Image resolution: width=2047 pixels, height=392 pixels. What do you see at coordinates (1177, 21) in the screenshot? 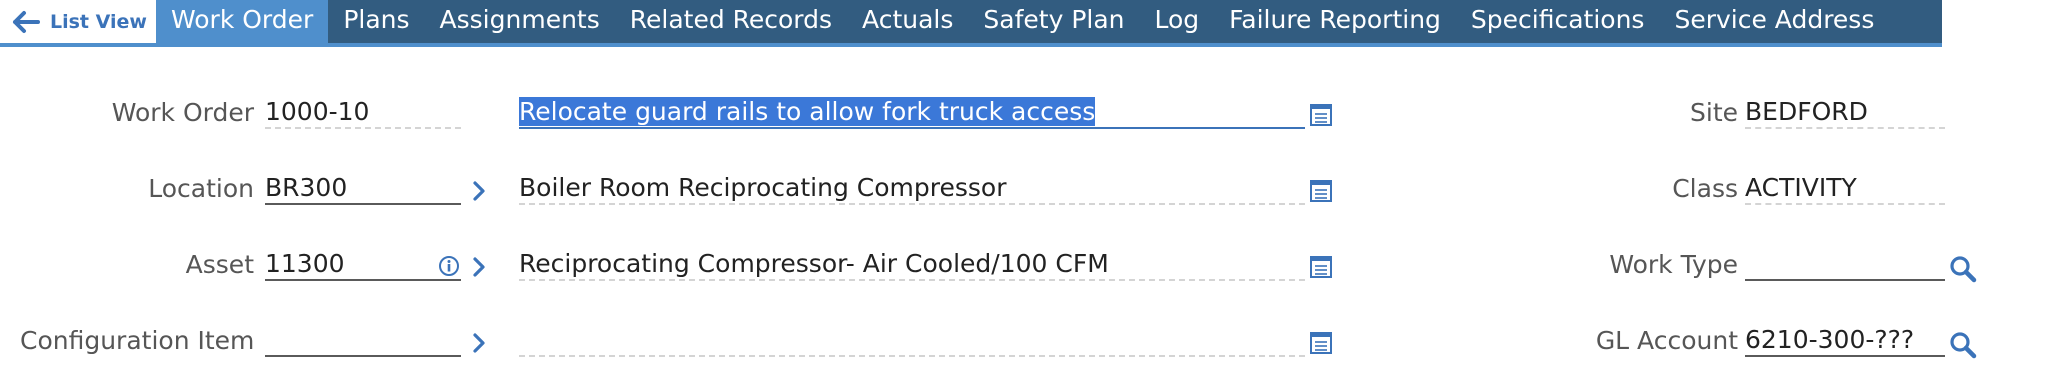
I see `tab-log: Log` at bounding box center [1177, 21].